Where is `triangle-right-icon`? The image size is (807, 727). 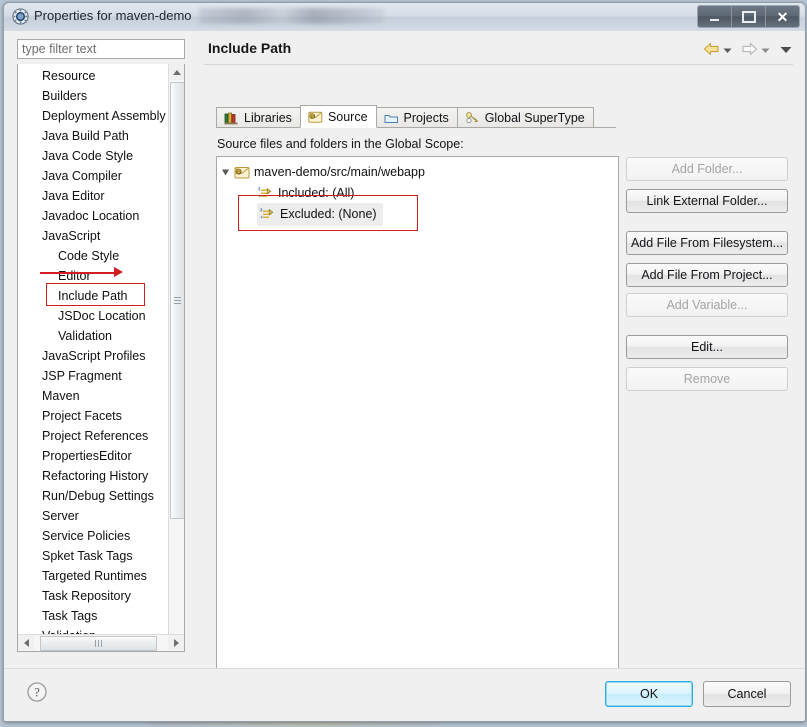 triangle-right-icon is located at coordinates (176, 642).